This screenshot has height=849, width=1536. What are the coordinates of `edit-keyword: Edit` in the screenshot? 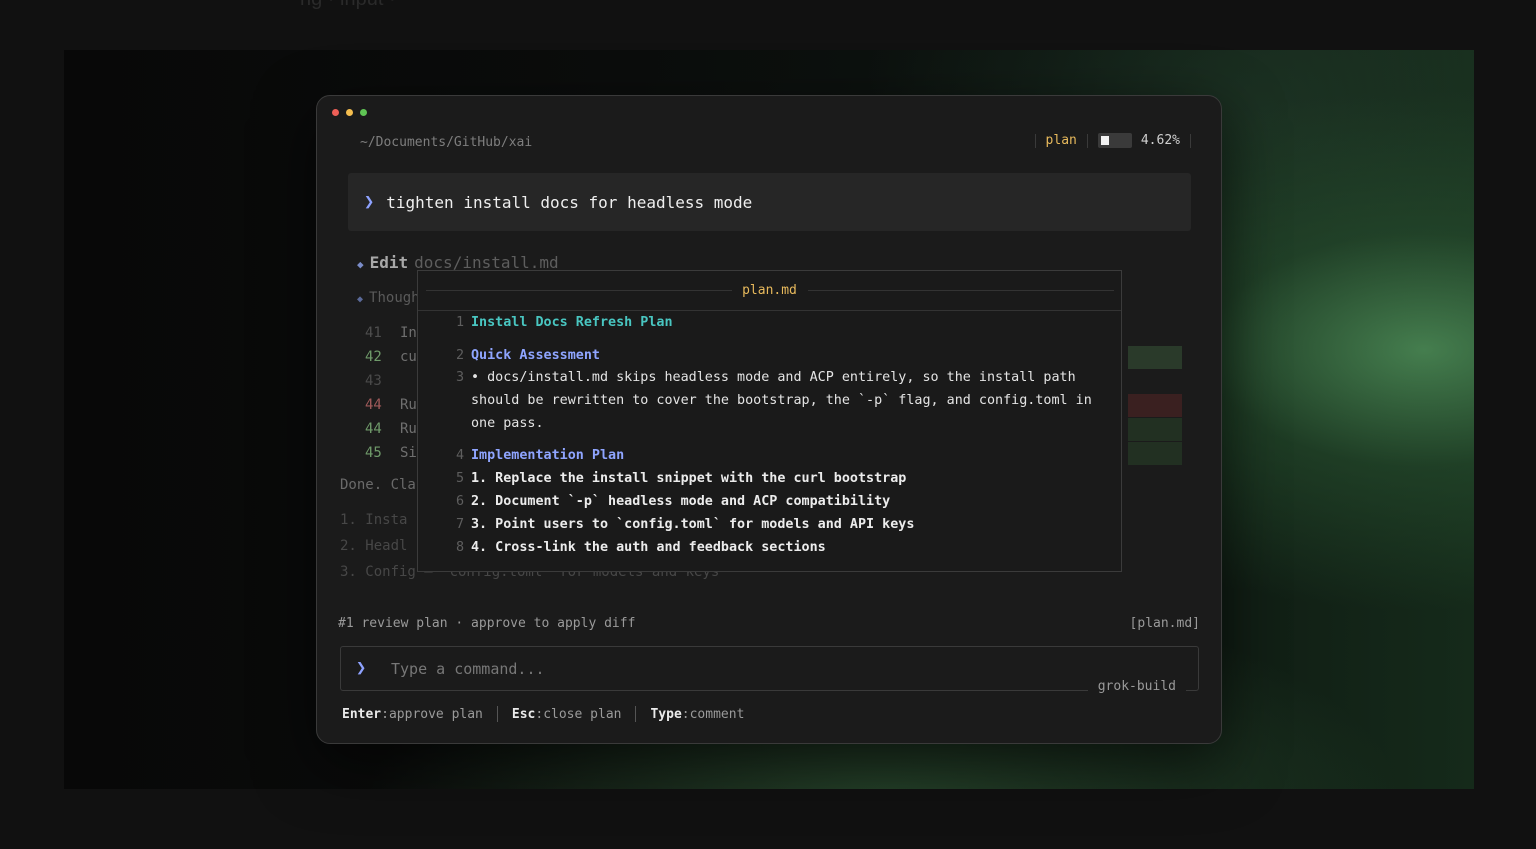 It's located at (389, 262).